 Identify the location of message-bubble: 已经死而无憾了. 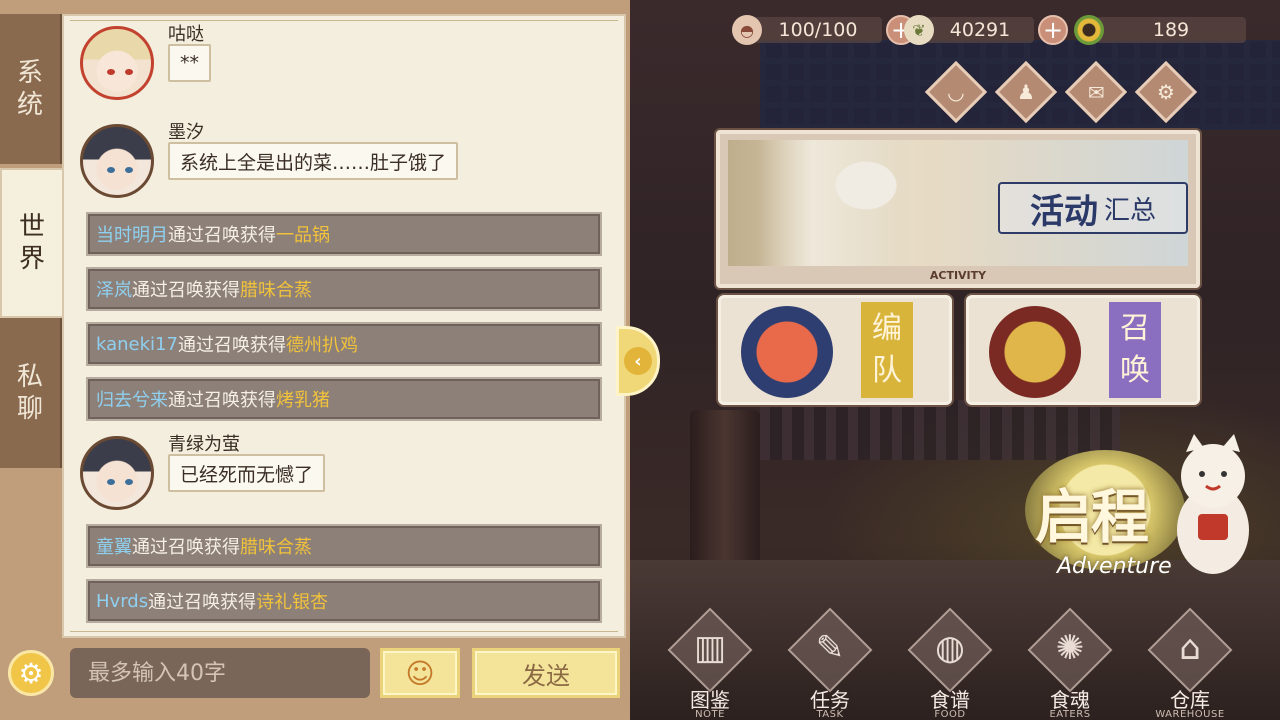
(247, 473).